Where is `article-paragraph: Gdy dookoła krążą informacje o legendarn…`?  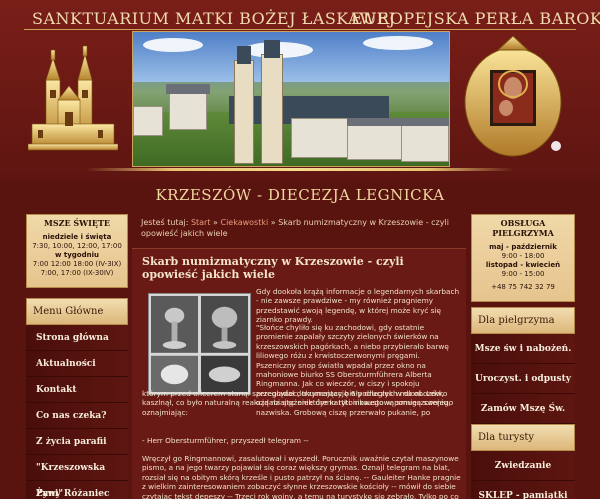 article-paragraph: Gdy dookoła krążą informacje o legendarn… is located at coordinates (358, 306).